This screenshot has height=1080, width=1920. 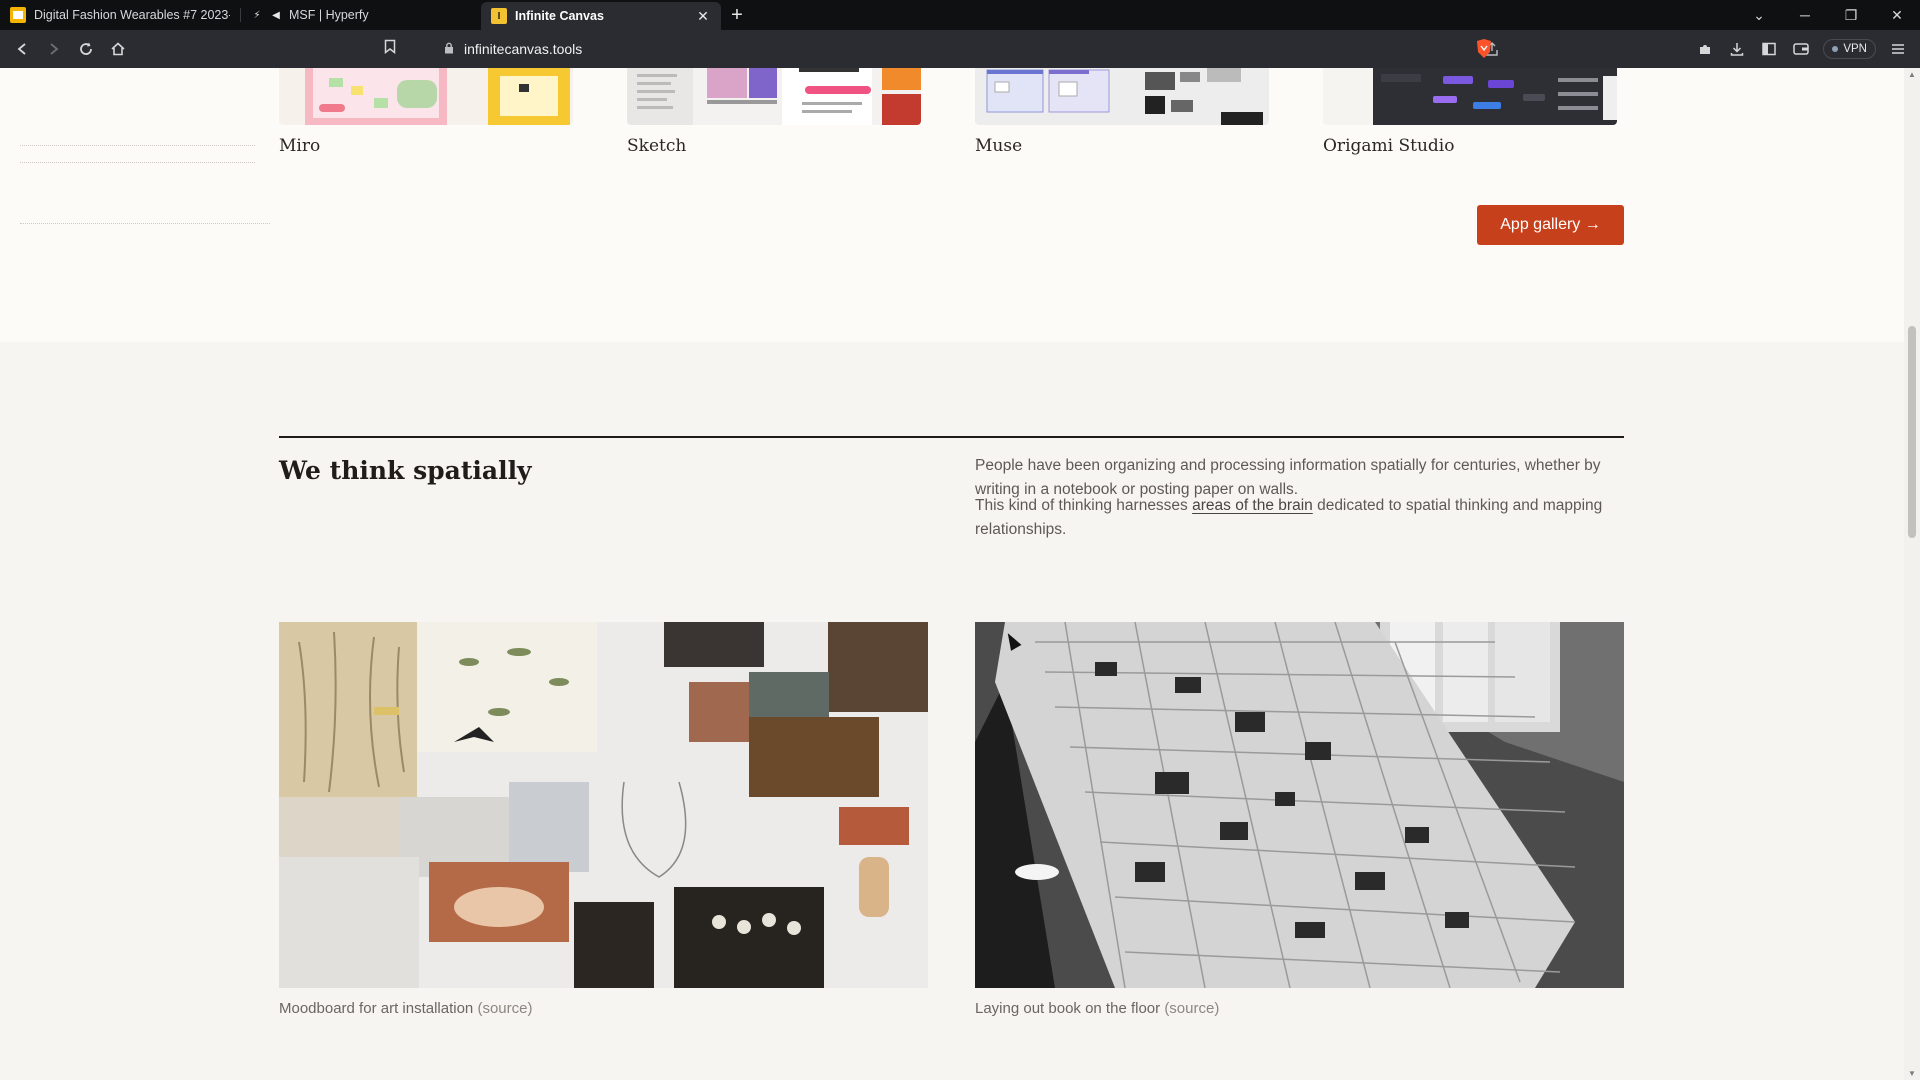 I want to click on sidebar-toggle-icon, so click(x=1769, y=49).